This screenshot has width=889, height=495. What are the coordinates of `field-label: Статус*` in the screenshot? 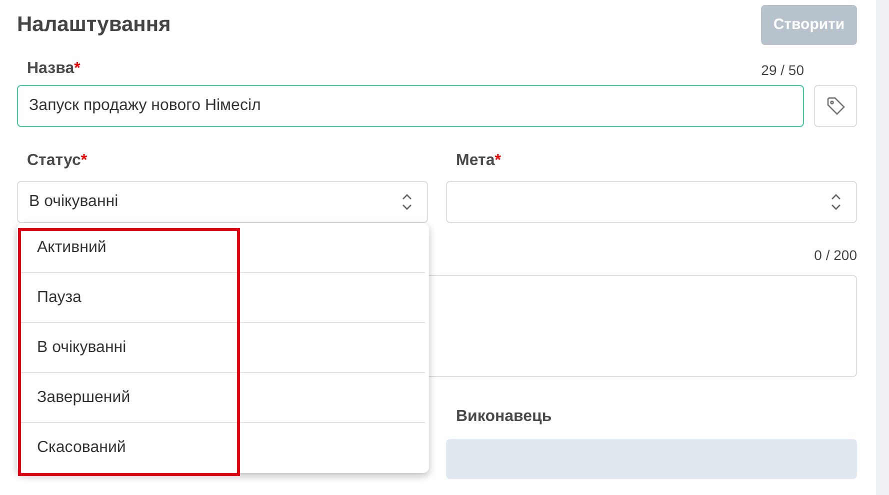 It's located at (57, 161).